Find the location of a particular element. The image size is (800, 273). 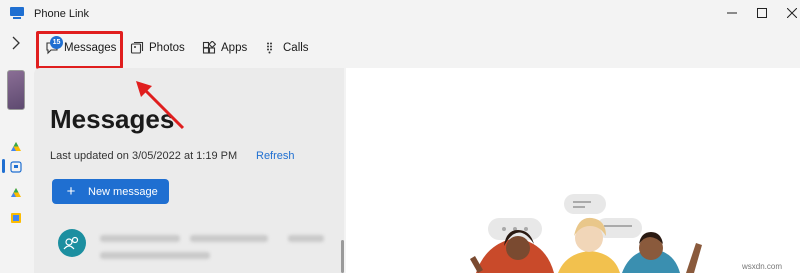

annotation-arrow is located at coordinates (160, 105).